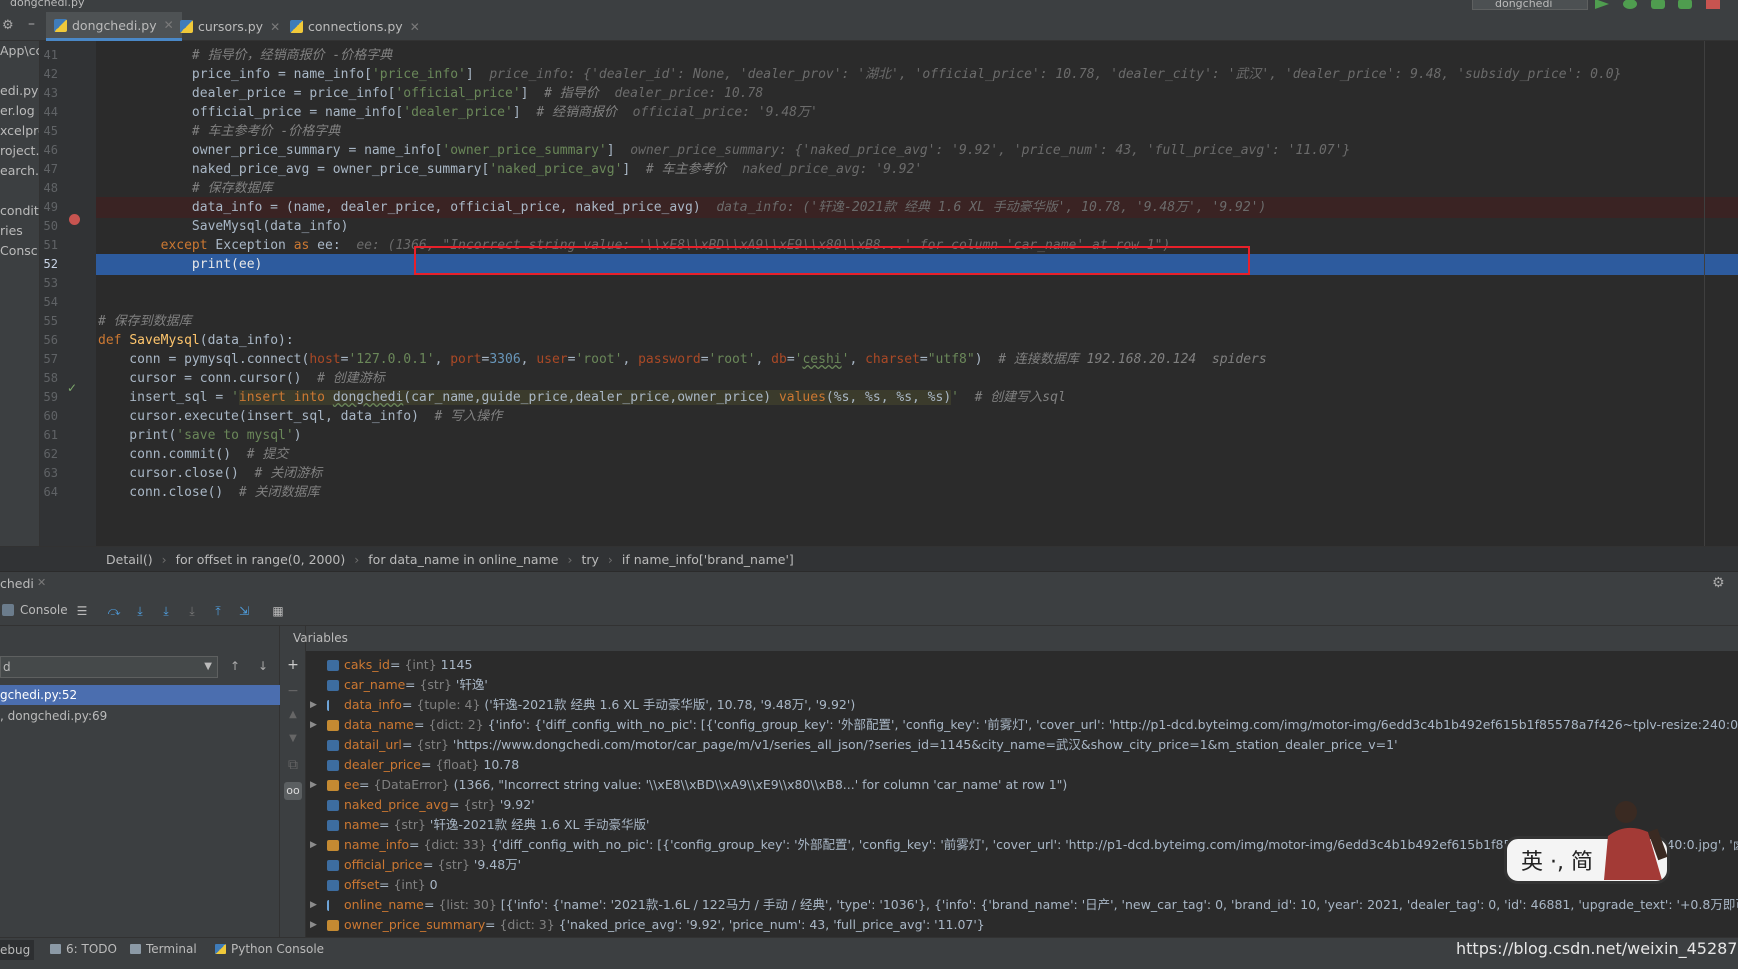 The width and height of the screenshot is (1738, 969). Describe the element at coordinates (244, 611) in the screenshot. I see `run-to-cursor-icon: ⇲` at that location.